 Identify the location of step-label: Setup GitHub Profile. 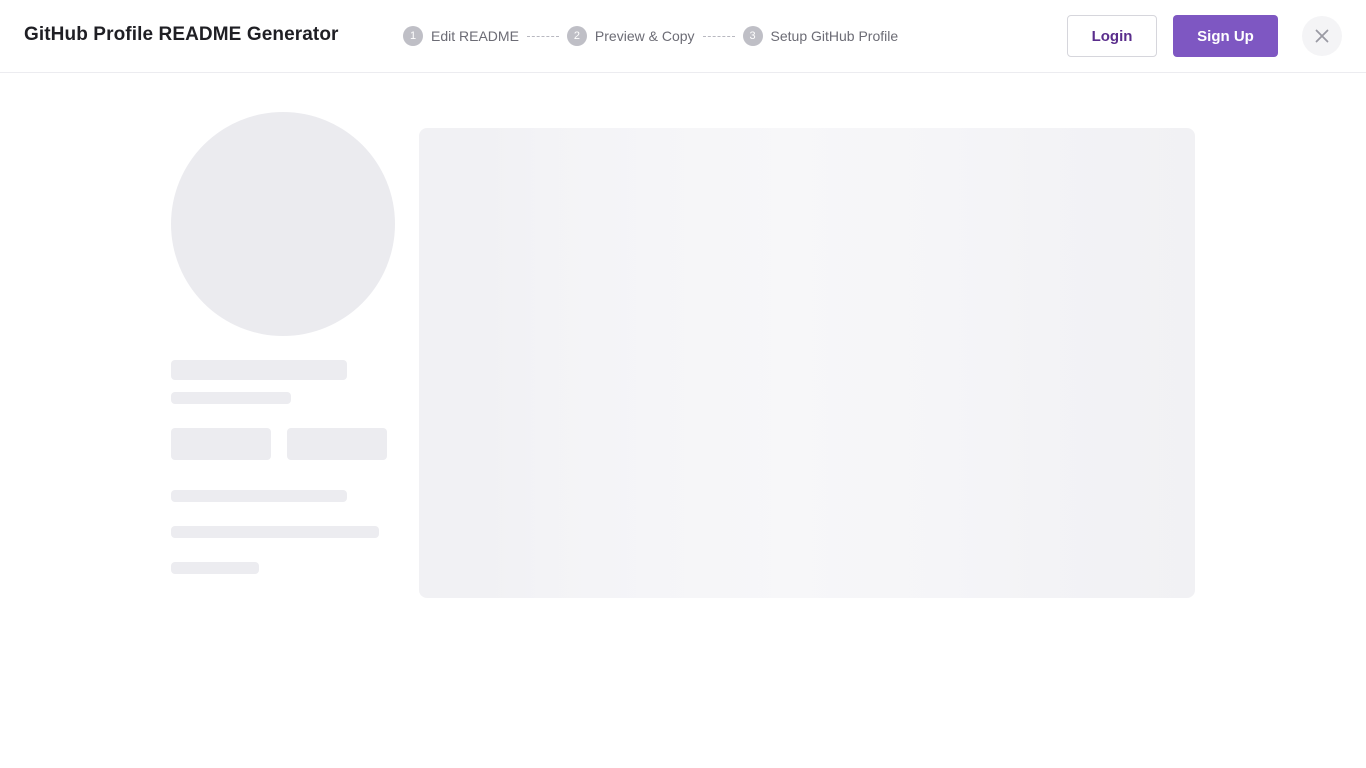
(834, 36).